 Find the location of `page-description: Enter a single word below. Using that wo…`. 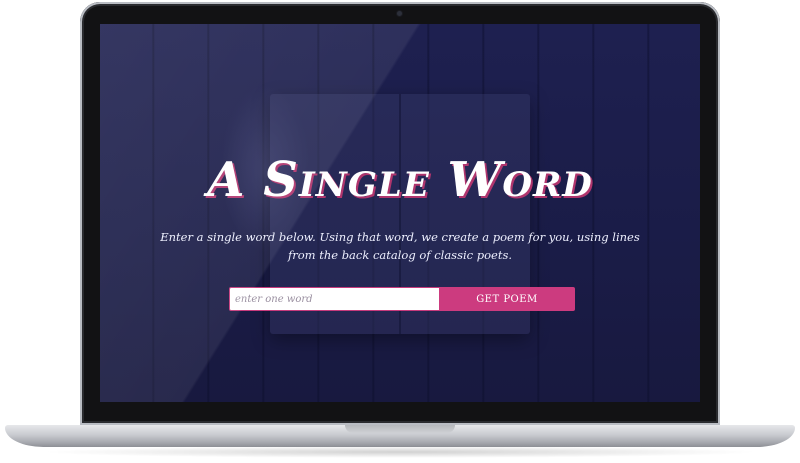

page-description: Enter a single word below. Using that wo… is located at coordinates (400, 246).